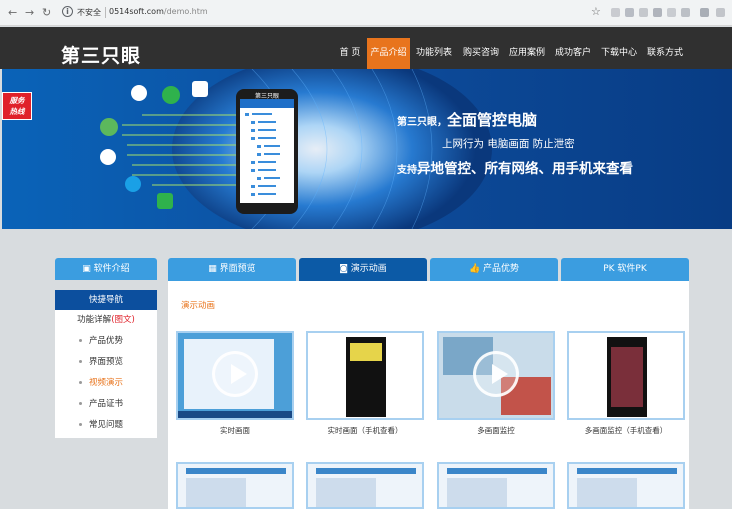 The image size is (732, 509). I want to click on sidebar-items: 产品优势界面预览视频演示产品证书常见问题, so click(106, 383).